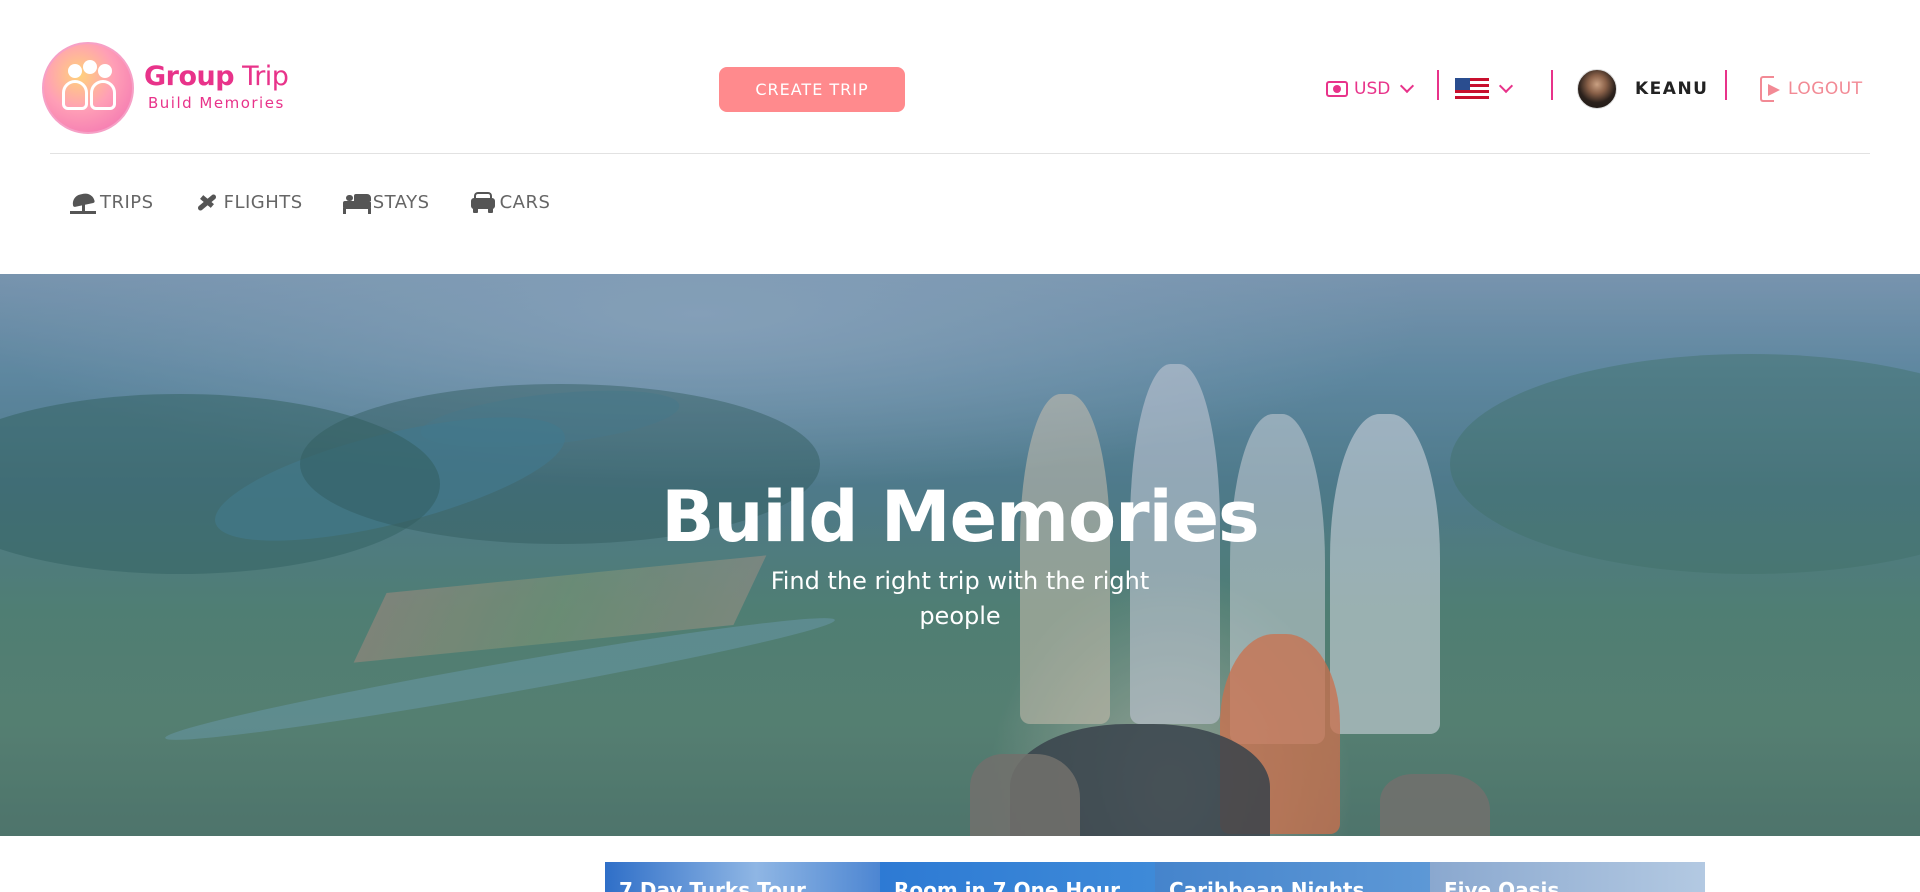  I want to click on trip-card-title: Caribbean Nights, so click(1267, 885).